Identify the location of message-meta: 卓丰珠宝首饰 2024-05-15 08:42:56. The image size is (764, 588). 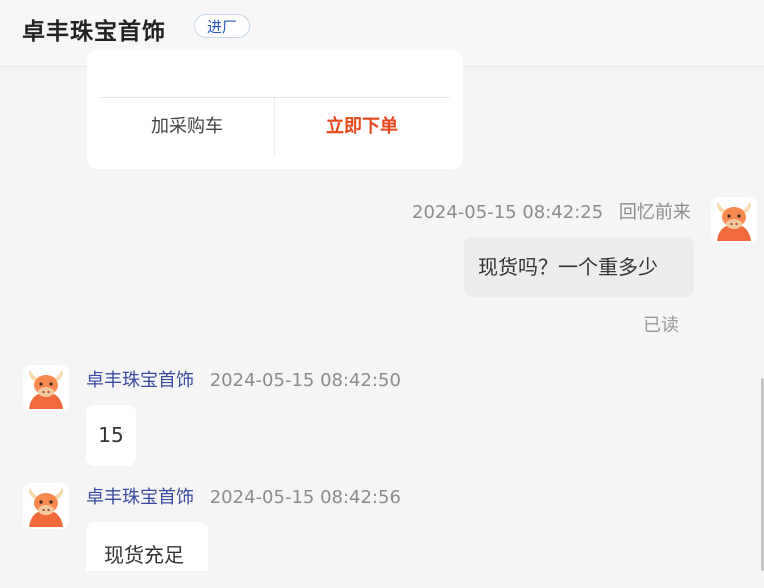
(243, 496).